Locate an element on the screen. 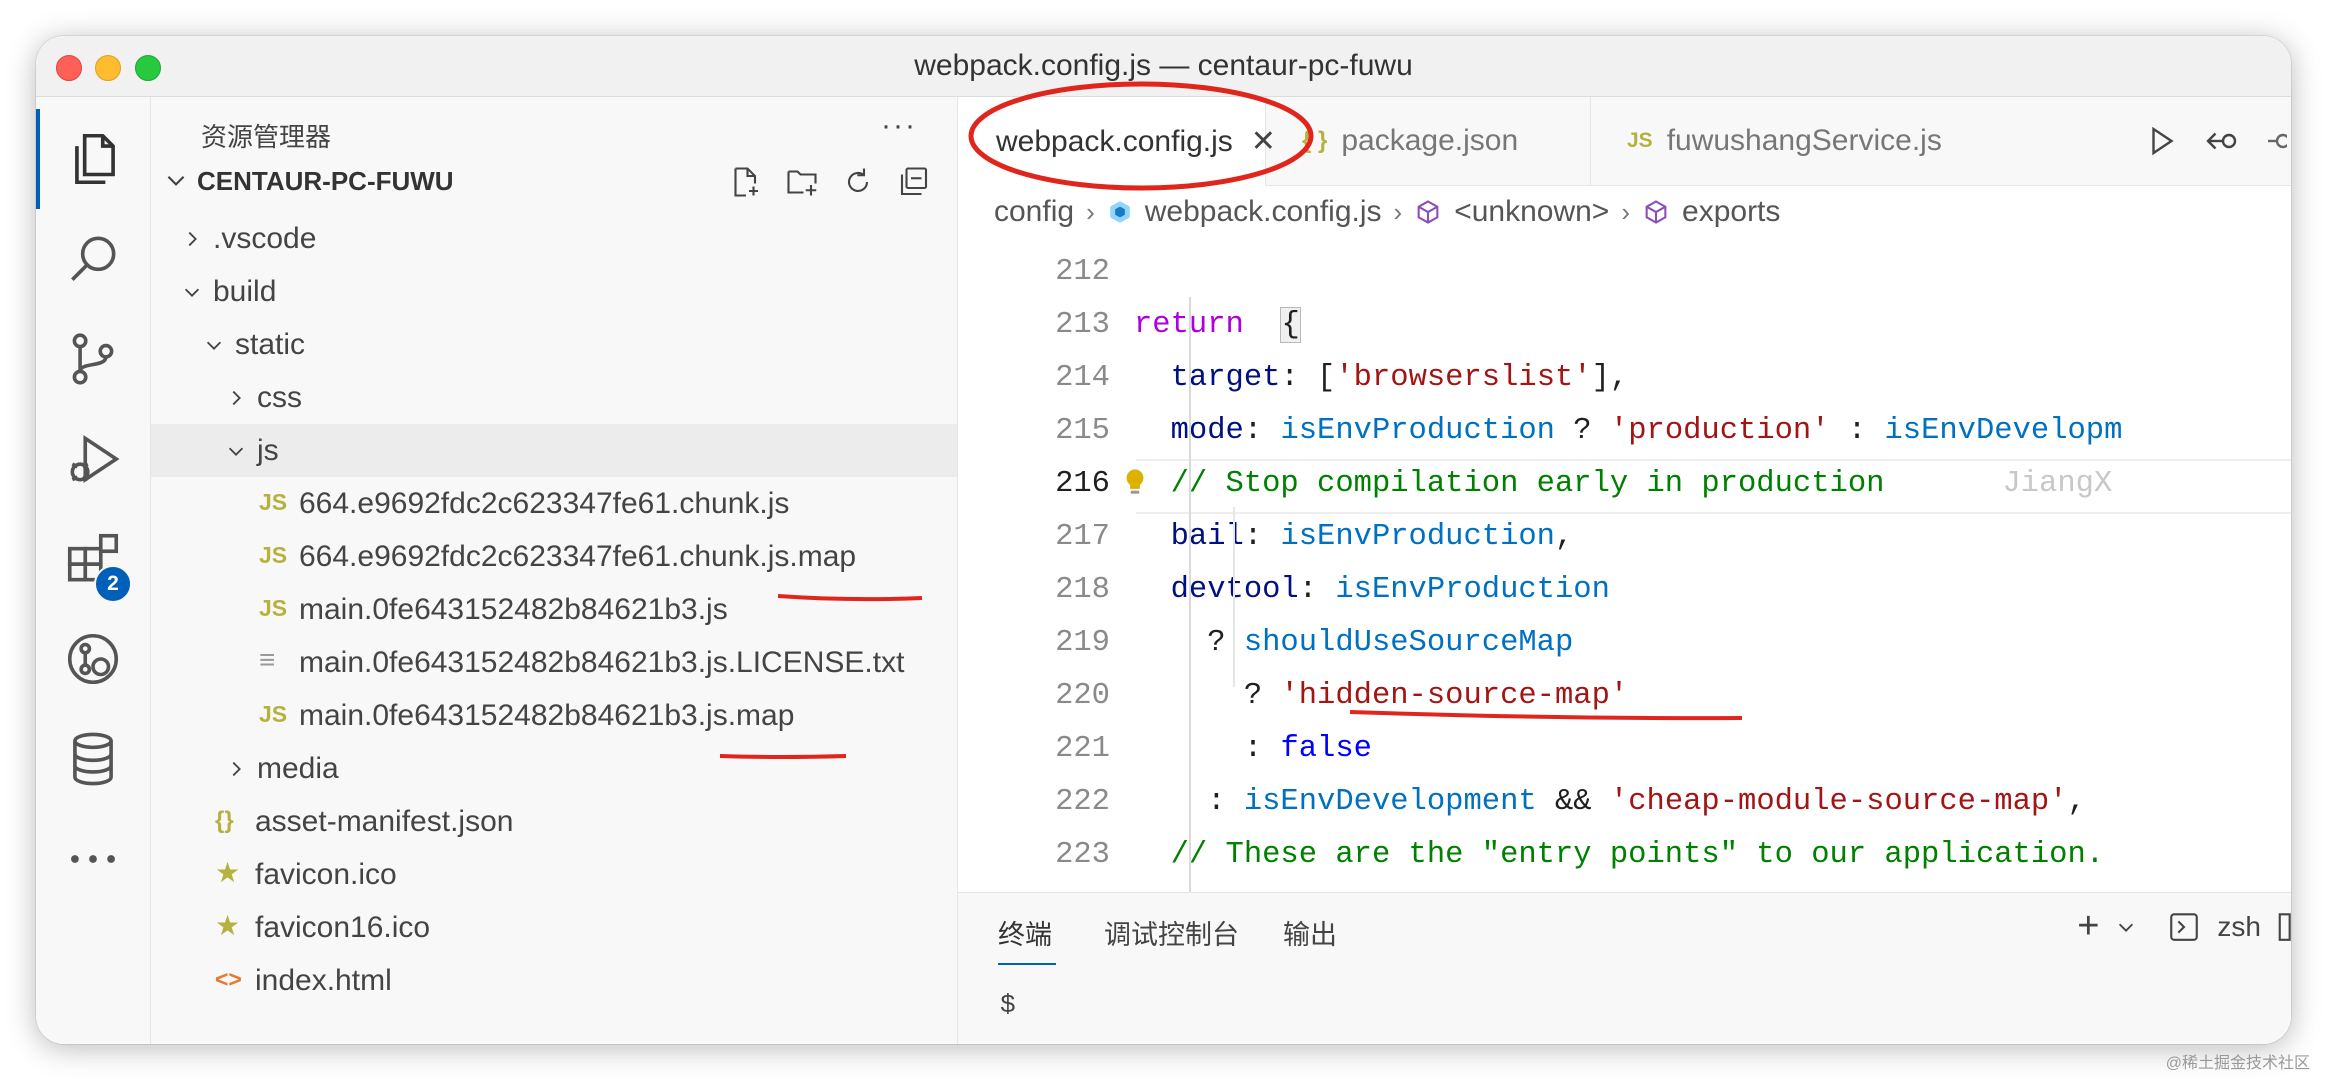  tree-item: ★ favicon16.ico is located at coordinates (554, 927).